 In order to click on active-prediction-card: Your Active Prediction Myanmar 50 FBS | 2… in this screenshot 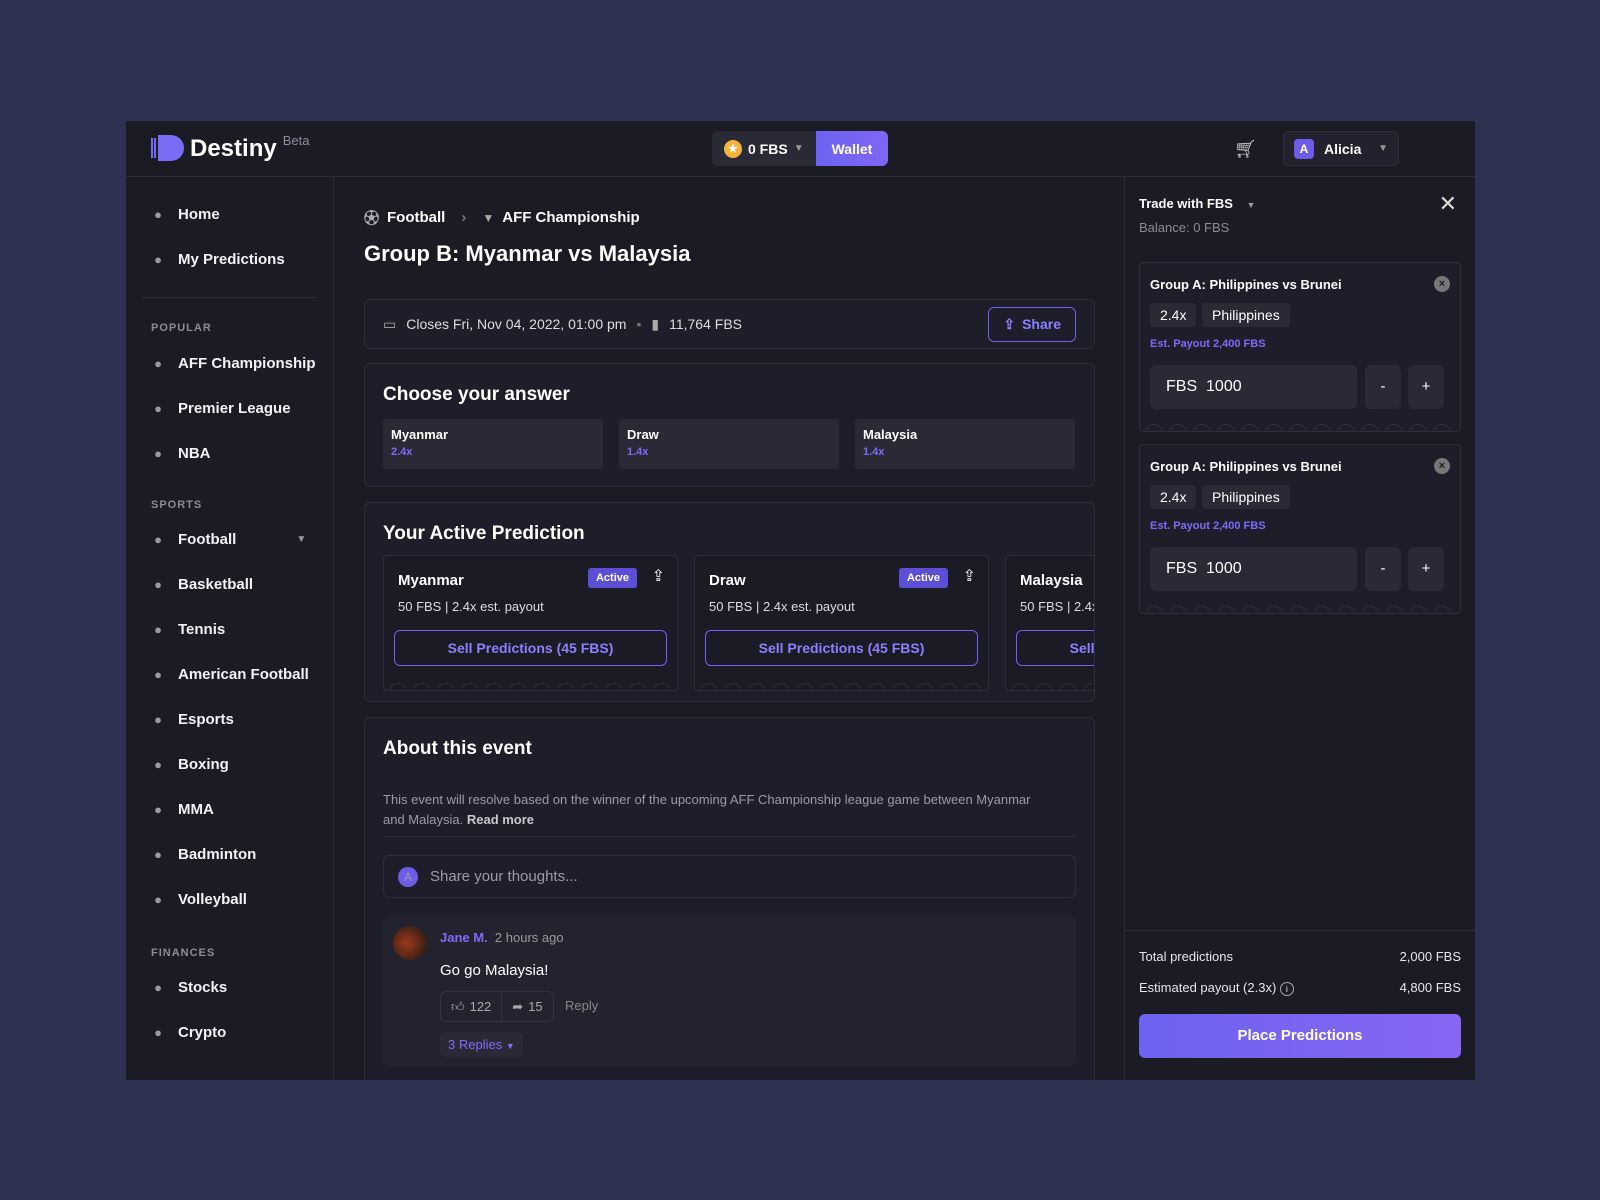, I will do `click(729, 602)`.